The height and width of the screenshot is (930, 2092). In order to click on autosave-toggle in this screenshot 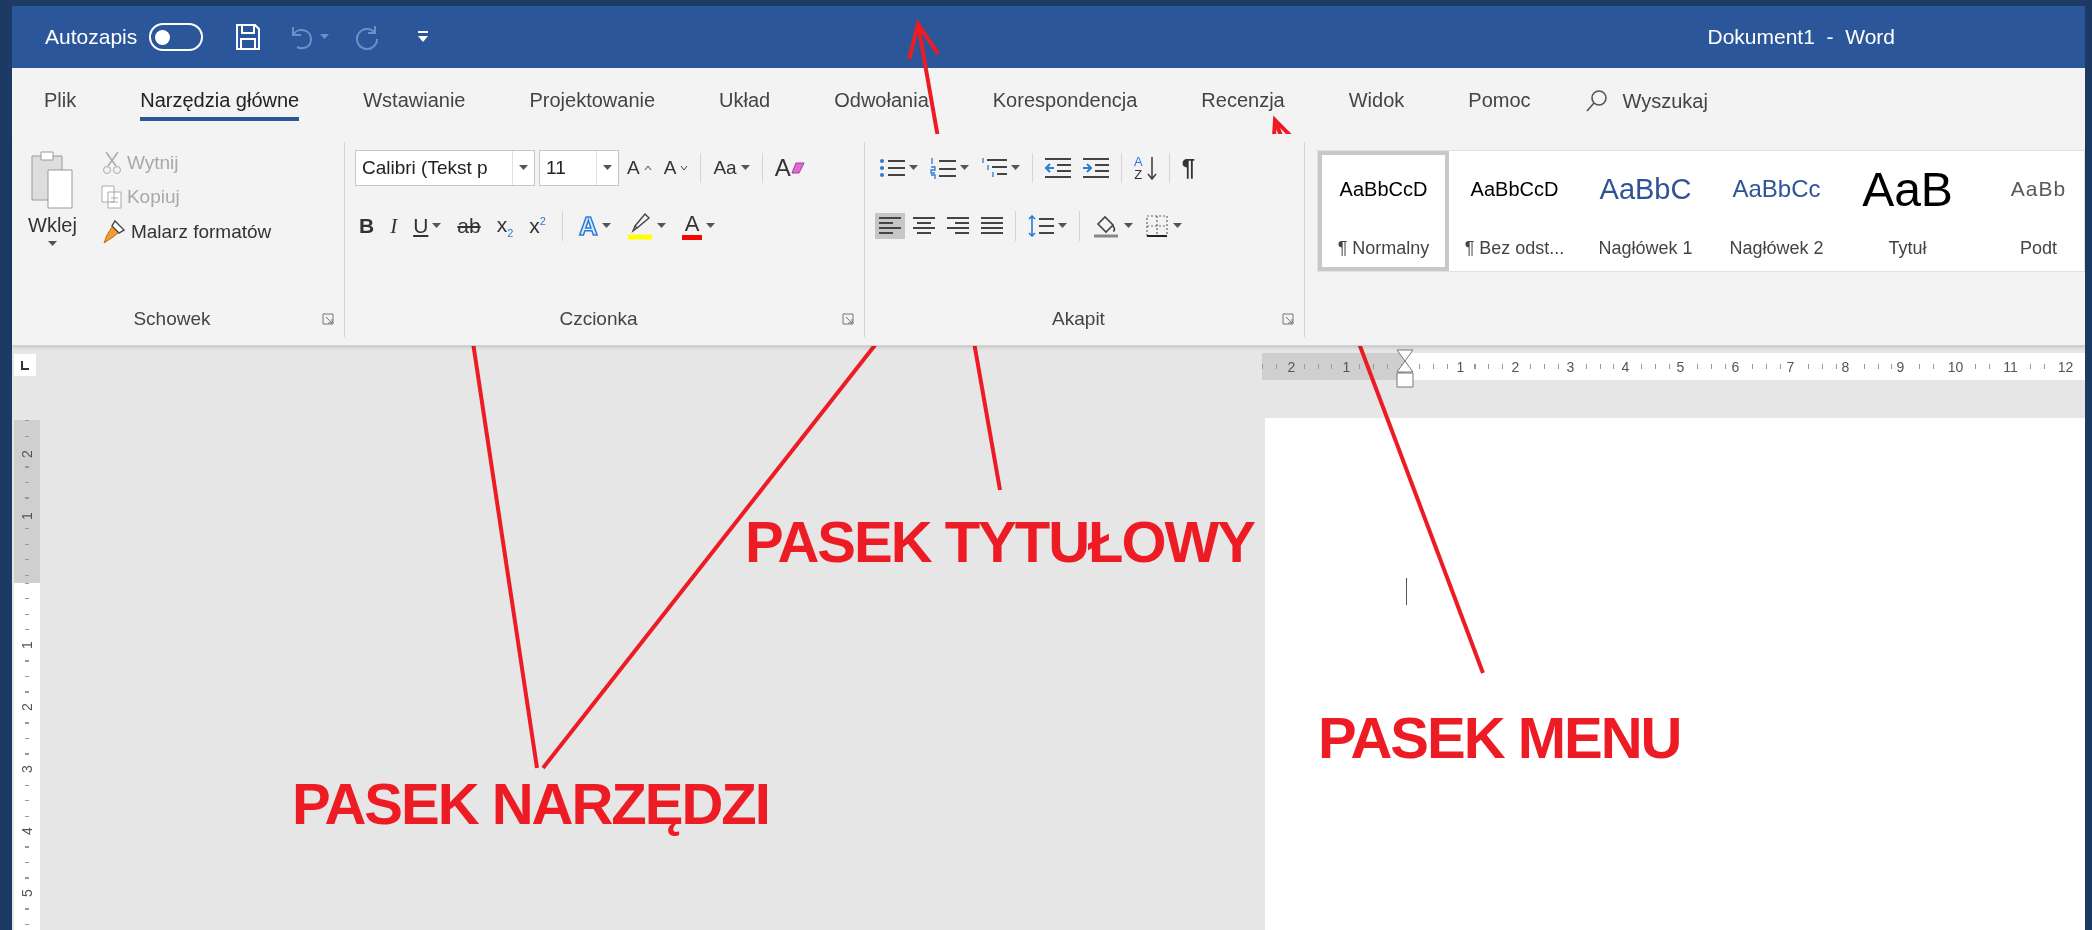, I will do `click(176, 37)`.